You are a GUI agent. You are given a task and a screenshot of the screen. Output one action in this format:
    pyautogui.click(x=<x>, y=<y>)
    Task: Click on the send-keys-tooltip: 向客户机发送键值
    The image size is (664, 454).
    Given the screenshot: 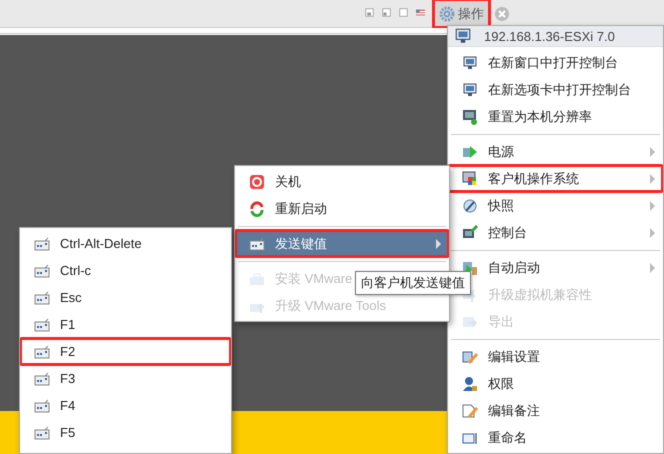 What is the action you would take?
    pyautogui.click(x=413, y=283)
    